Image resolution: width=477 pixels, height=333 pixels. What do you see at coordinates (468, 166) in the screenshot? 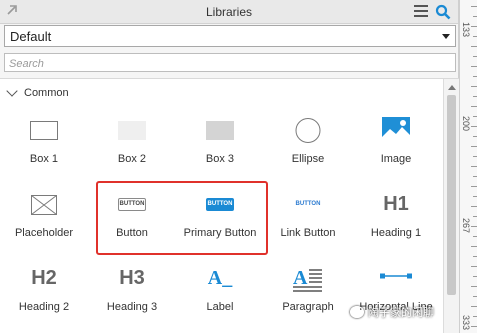
I see `vertical-ruler: 133 200 267 333` at bounding box center [468, 166].